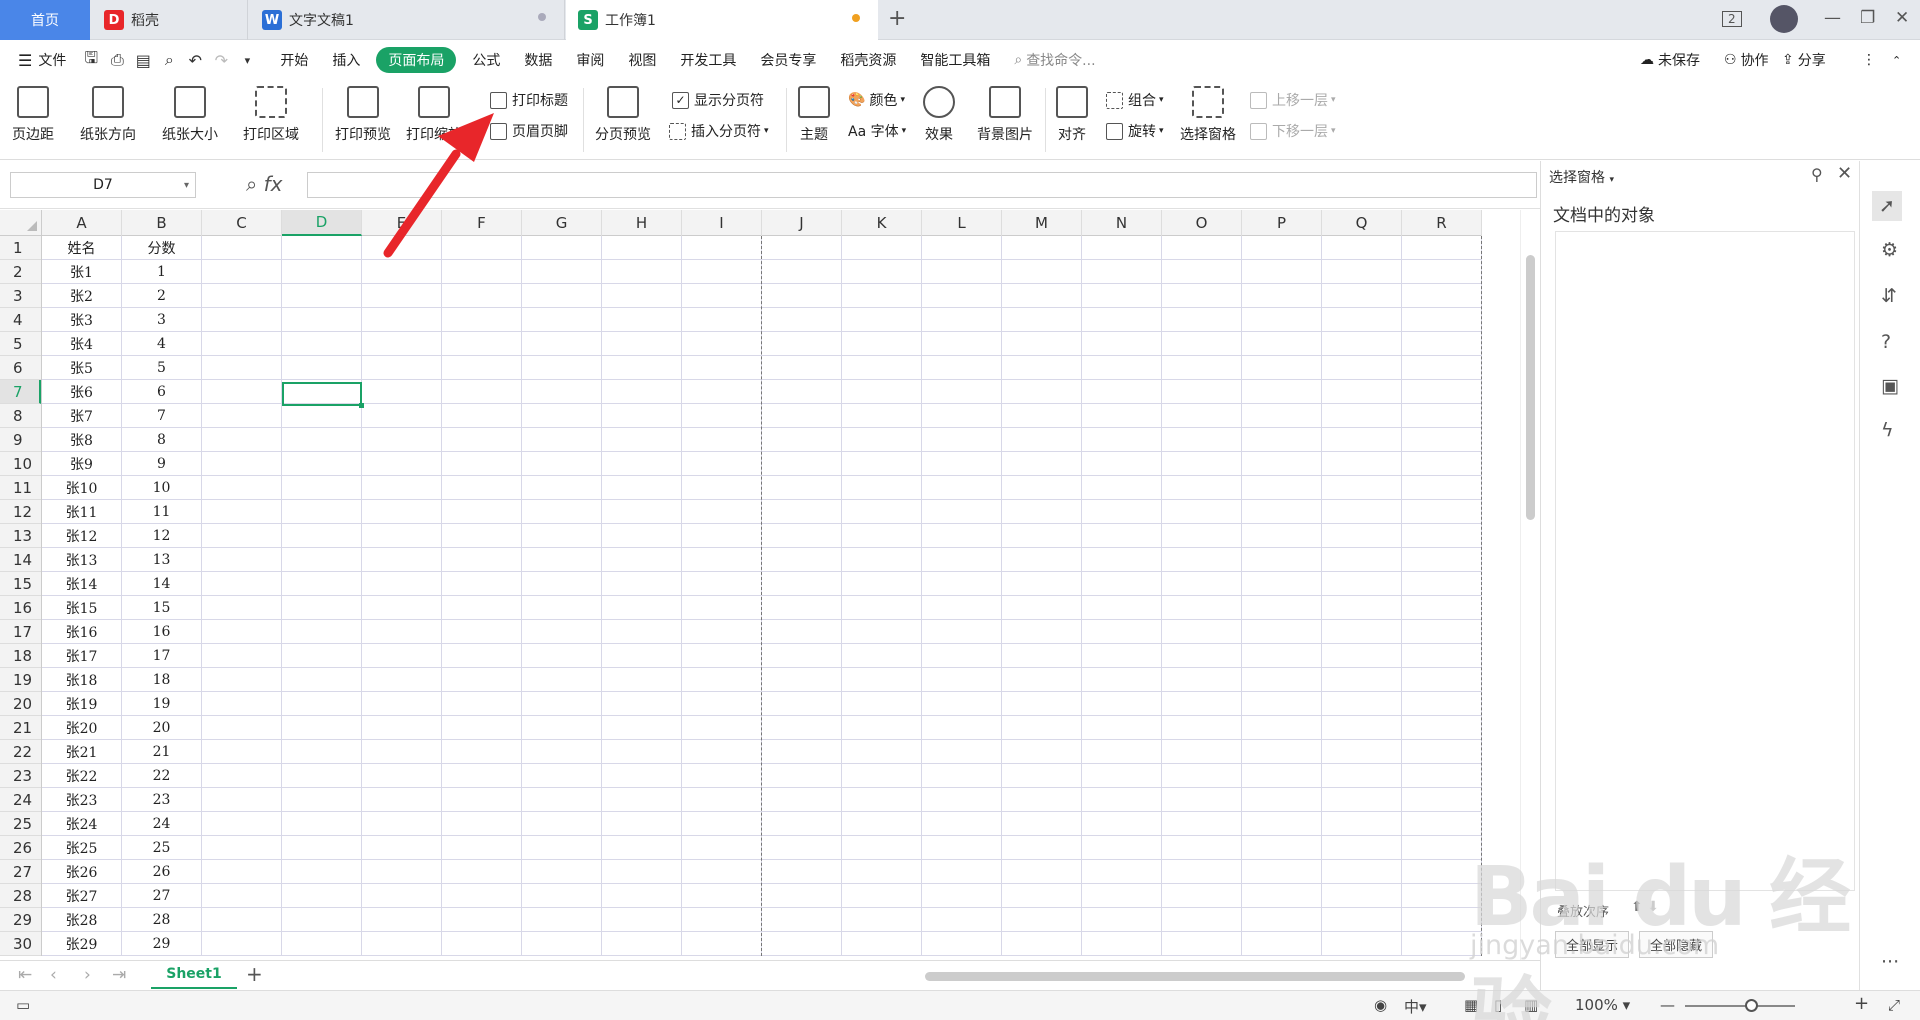 This screenshot has width=1920, height=1020. What do you see at coordinates (1705, 561) in the screenshot?
I see `objects-list` at bounding box center [1705, 561].